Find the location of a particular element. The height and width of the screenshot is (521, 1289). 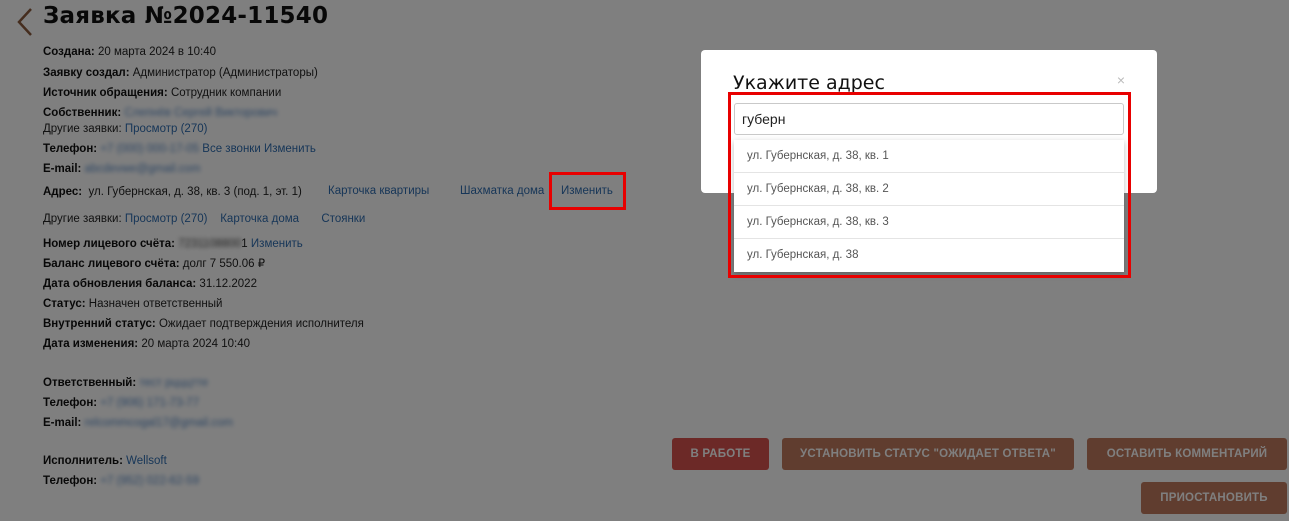

suggestion-item: ул. Губернская, д. 38, кв. 1 is located at coordinates (929, 156).